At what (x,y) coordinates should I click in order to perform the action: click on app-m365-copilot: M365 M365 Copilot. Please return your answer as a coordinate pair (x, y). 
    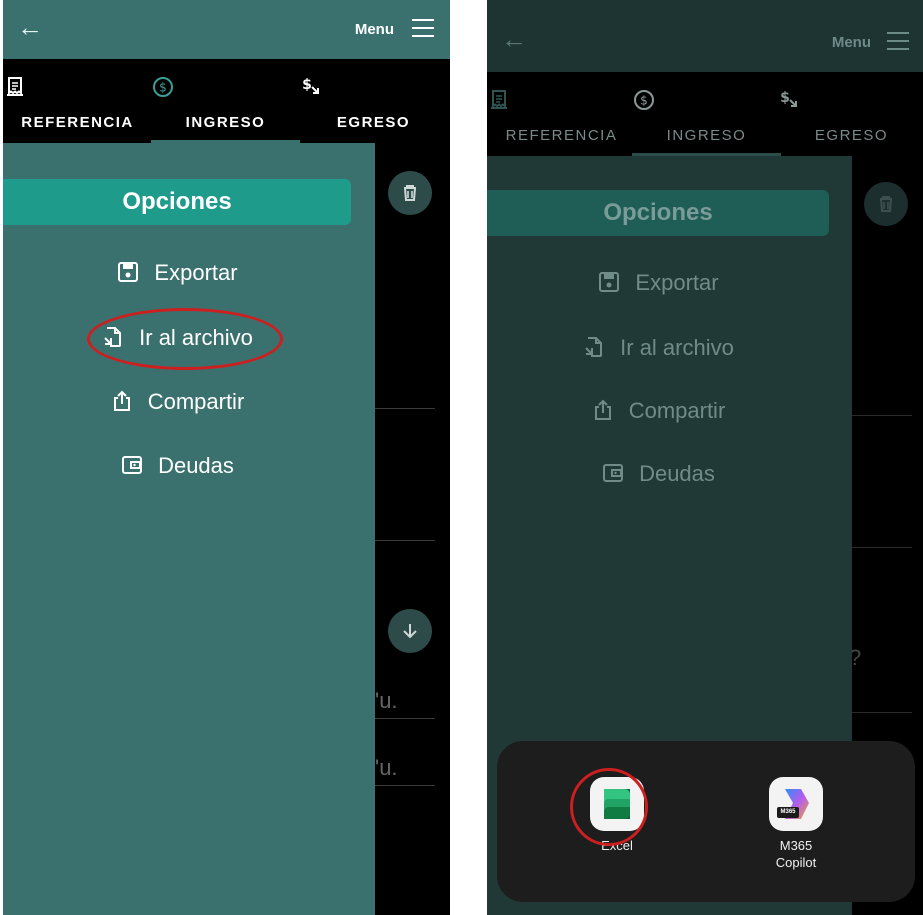
    Looking at the image, I should click on (796, 824).